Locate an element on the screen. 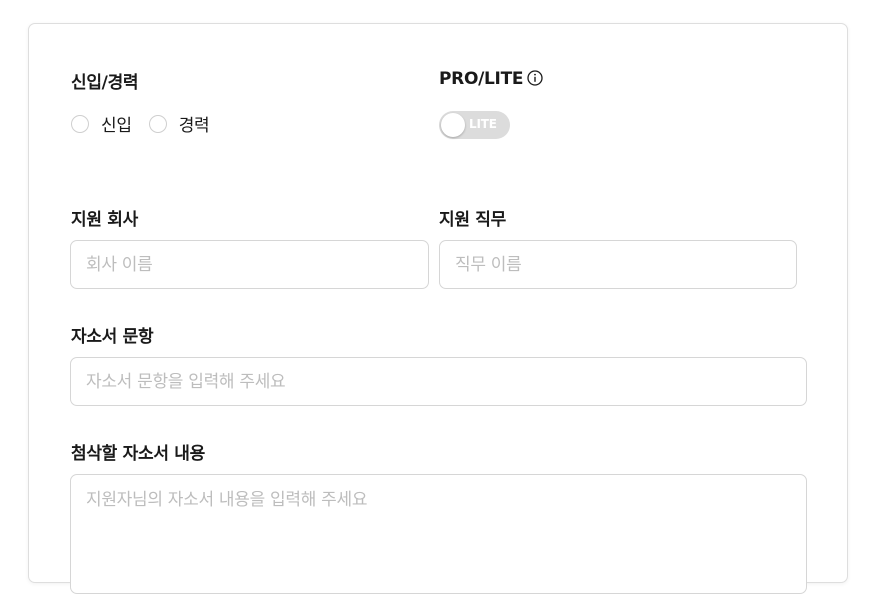 This screenshot has width=877, height=594. info-circle-icon is located at coordinates (535, 78).